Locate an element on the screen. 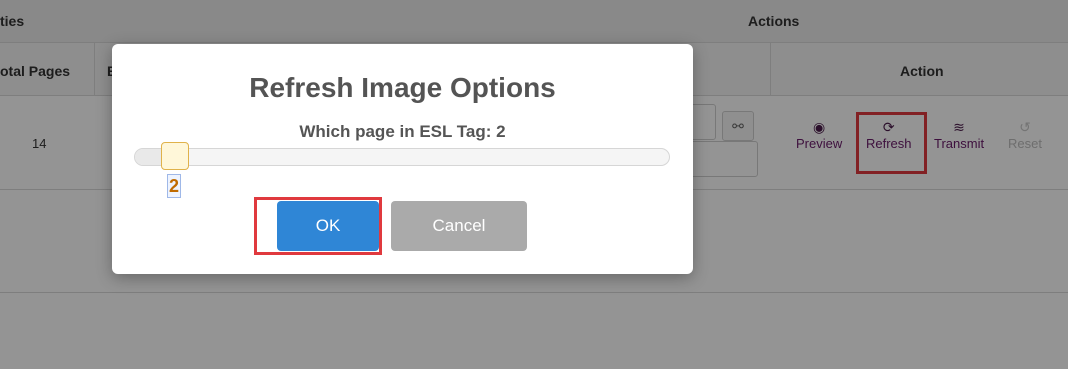 This screenshot has width=1068, height=369. page-slider-fill is located at coordinates (148, 157).